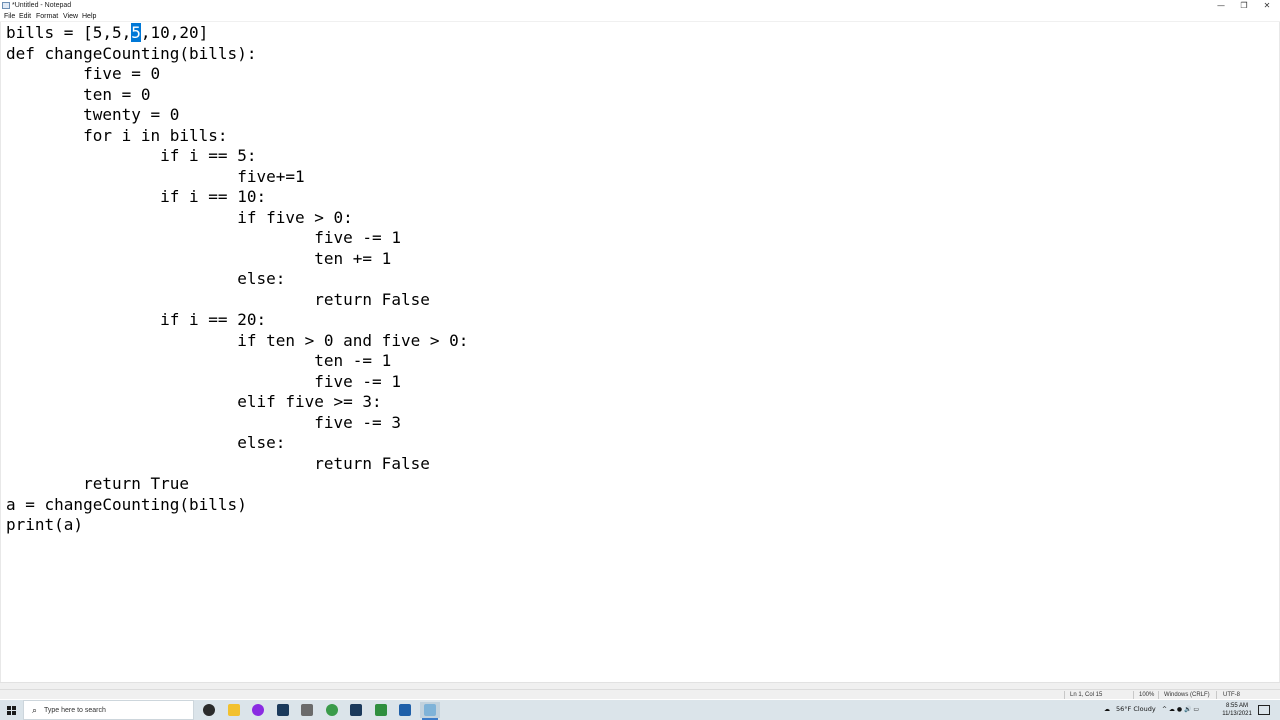 This screenshot has height=720, width=1280. I want to click on notepad-app-icon, so click(6, 5).